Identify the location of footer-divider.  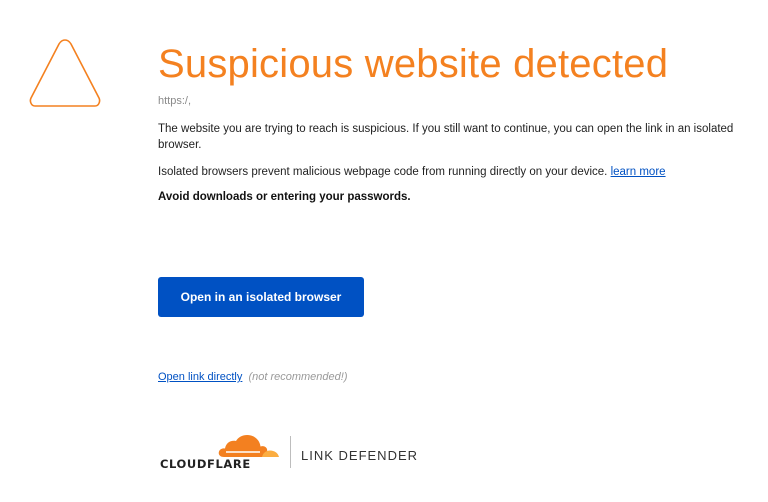
(290, 452).